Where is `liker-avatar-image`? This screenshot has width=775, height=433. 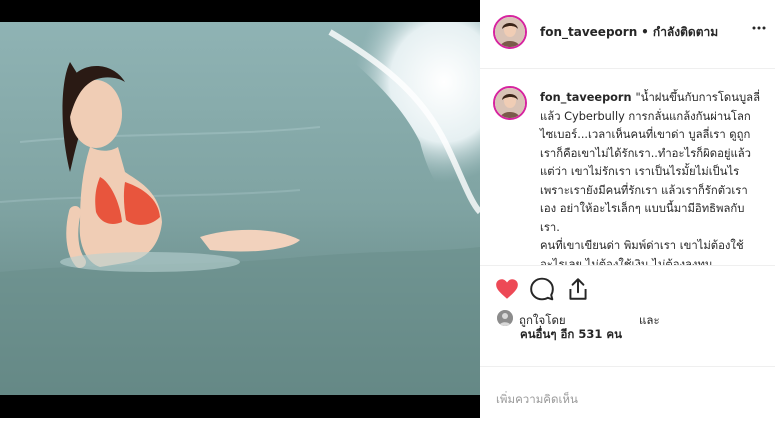
liker-avatar-image is located at coordinates (505, 318).